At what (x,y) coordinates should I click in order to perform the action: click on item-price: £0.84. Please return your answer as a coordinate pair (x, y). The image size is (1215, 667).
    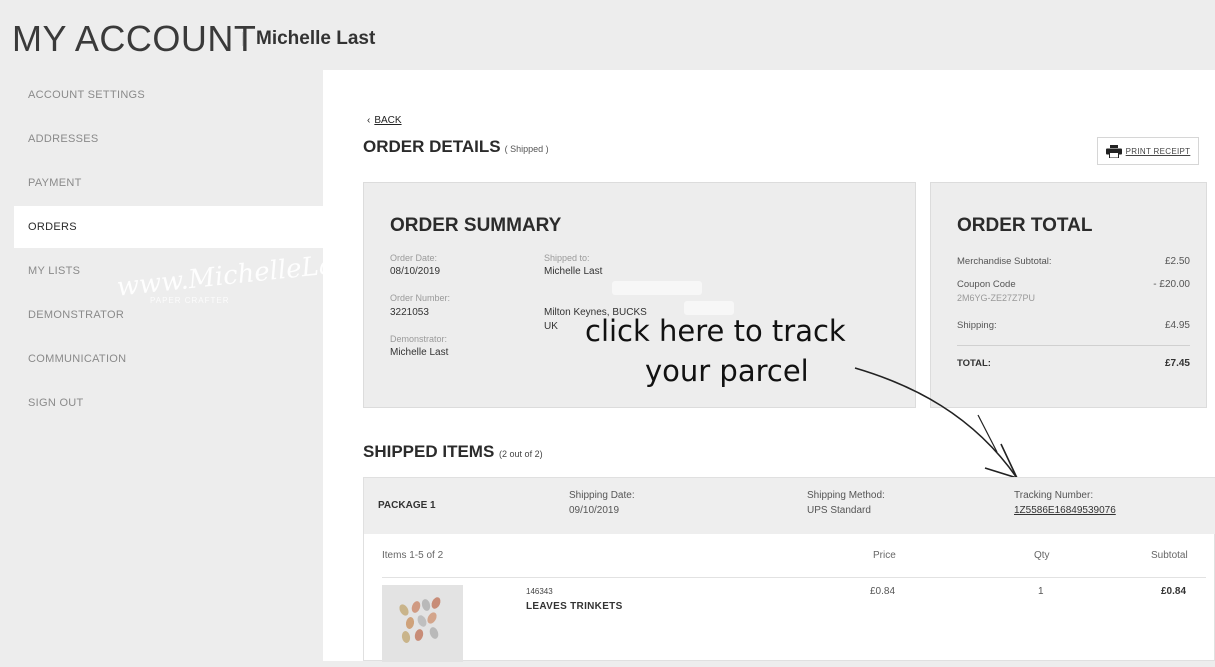
    Looking at the image, I should click on (883, 591).